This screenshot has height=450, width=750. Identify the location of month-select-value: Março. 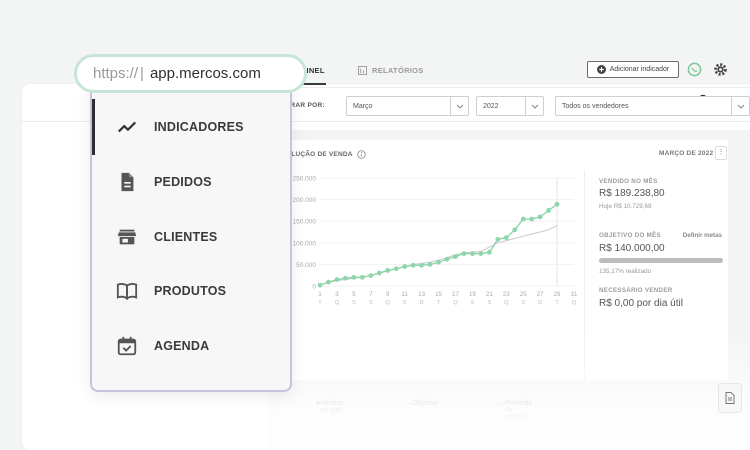
(363, 106).